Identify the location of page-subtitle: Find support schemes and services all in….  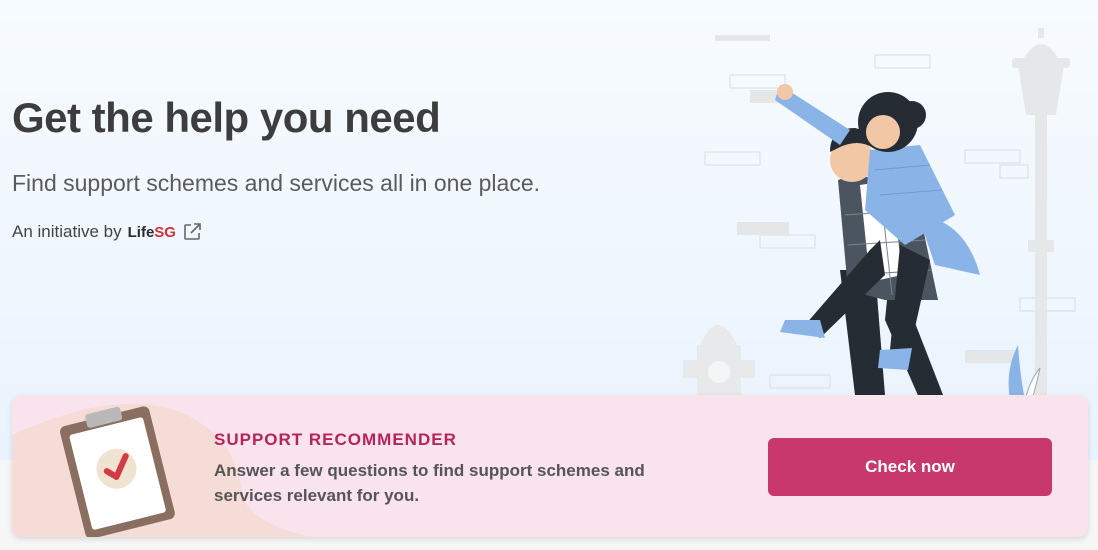
(276, 183).